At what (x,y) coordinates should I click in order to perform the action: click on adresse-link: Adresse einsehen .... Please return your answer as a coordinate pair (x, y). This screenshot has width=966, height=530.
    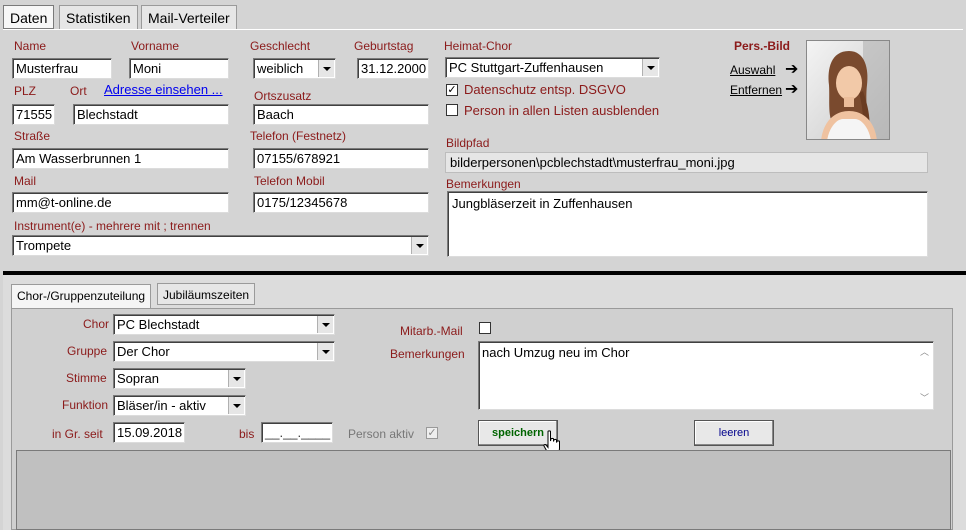
    Looking at the image, I should click on (163, 89).